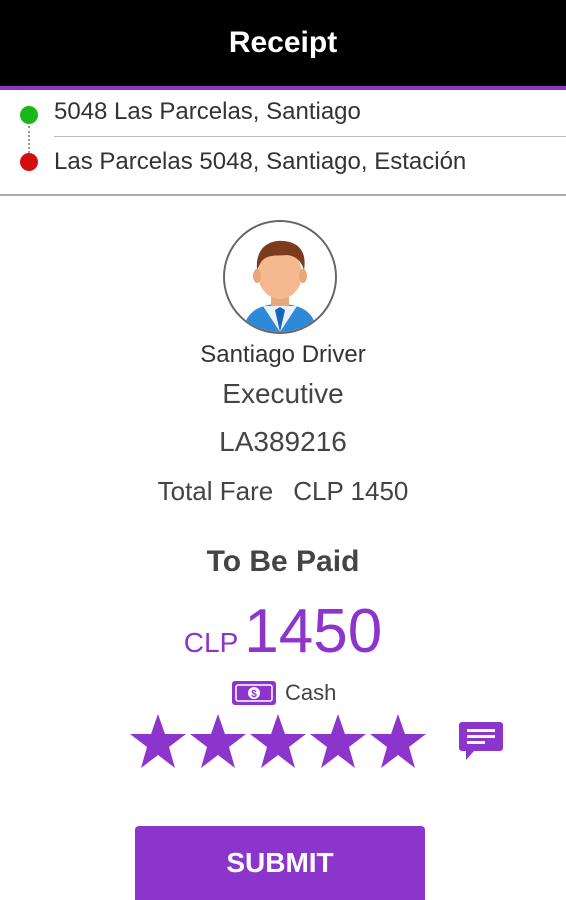  Describe the element at coordinates (311, 692) in the screenshot. I see `payment-method-label: Cash` at that location.